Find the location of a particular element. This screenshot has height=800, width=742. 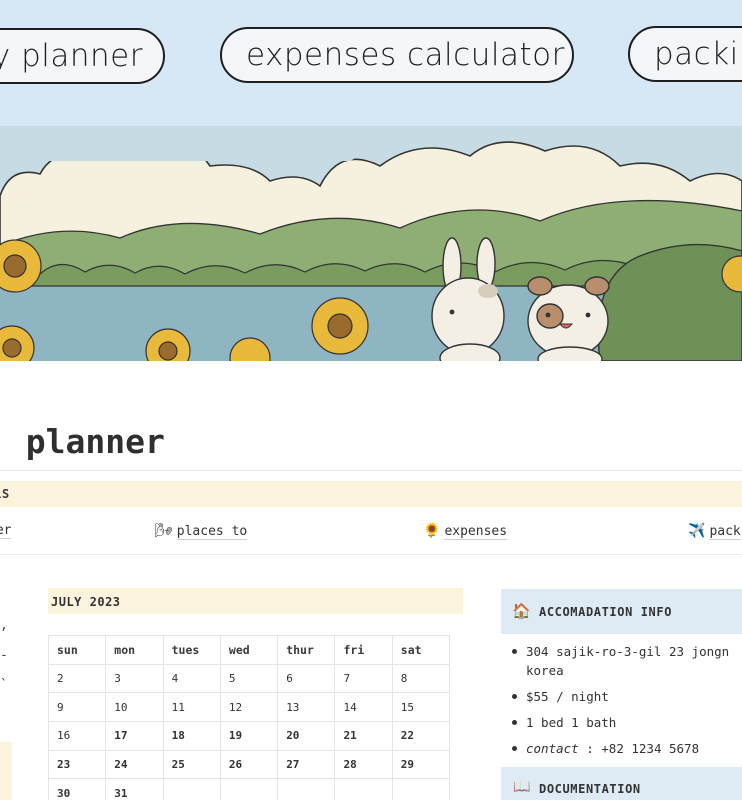

link-packing-label: pack is located at coordinates (725, 532).